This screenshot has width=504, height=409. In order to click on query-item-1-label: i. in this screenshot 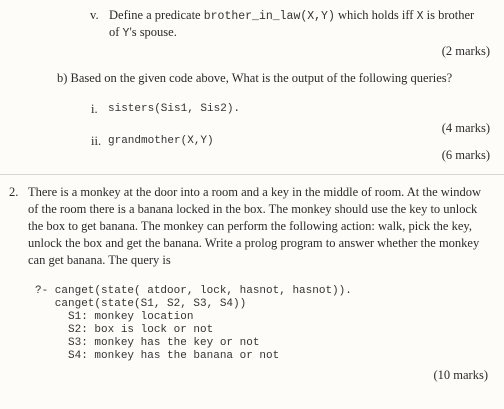, I will do `click(94, 109)`.